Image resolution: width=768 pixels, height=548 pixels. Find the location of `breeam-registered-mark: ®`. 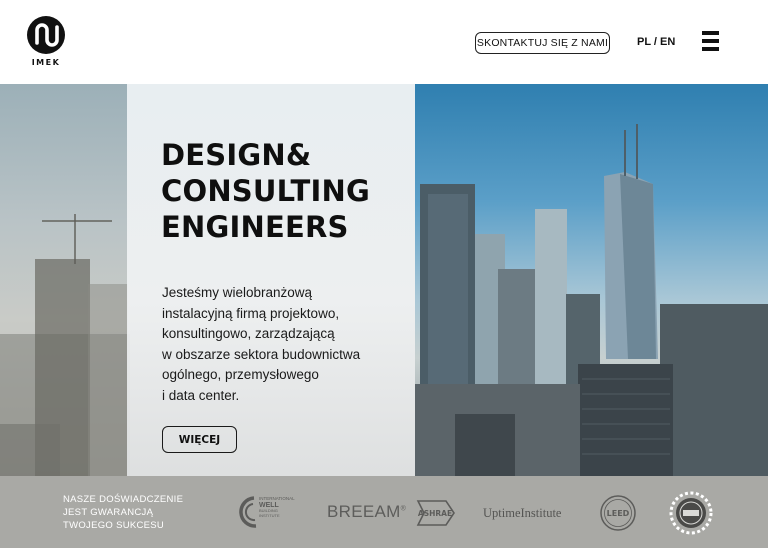

breeam-registered-mark: ® is located at coordinates (403, 509).